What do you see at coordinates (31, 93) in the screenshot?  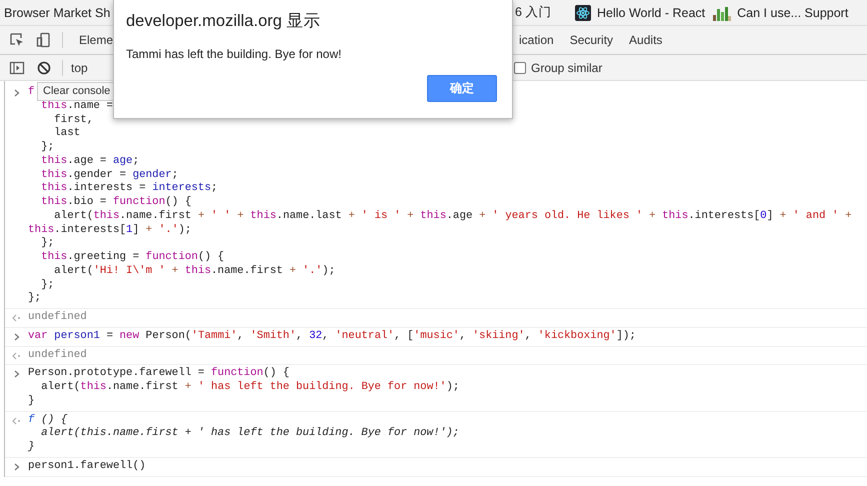 I see `code-line: f` at bounding box center [31, 93].